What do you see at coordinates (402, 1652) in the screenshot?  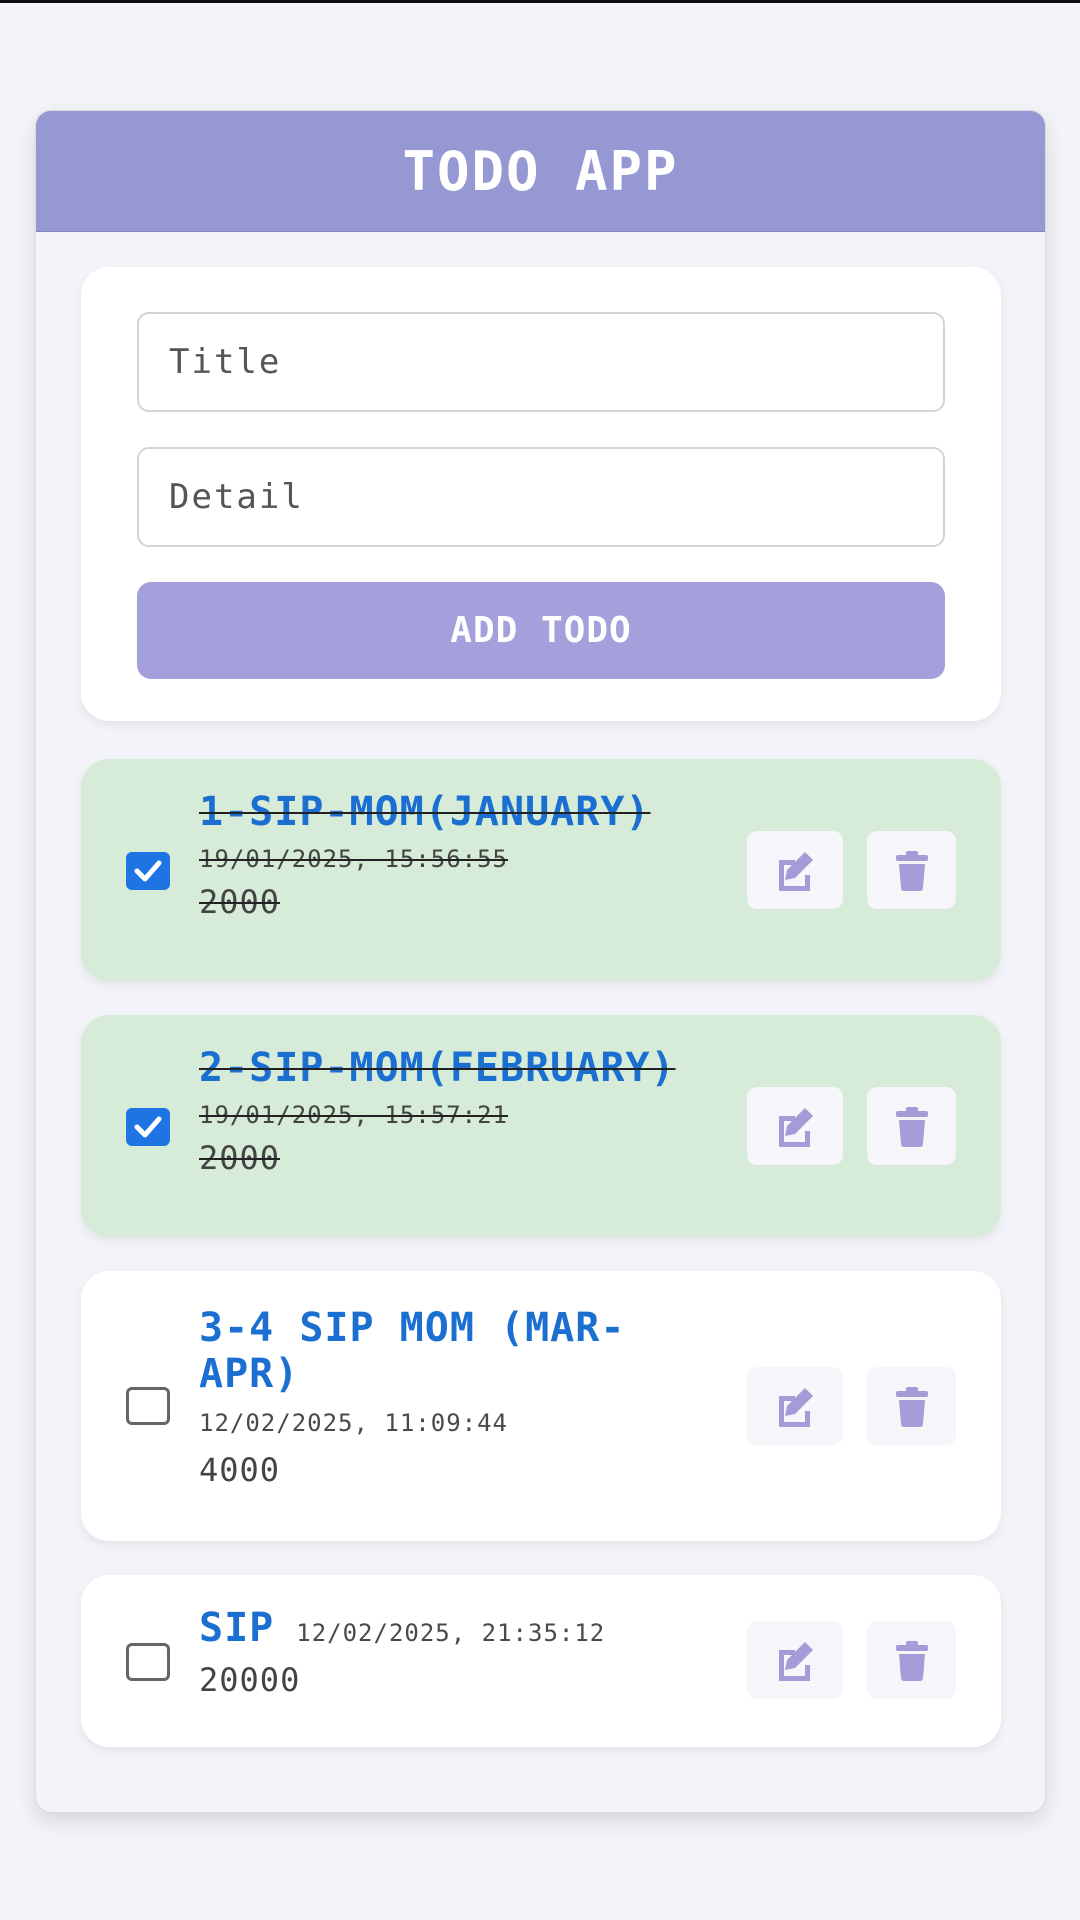 I see `todo-content: SIP 12/02/2025, 21:35:12 20000` at bounding box center [402, 1652].